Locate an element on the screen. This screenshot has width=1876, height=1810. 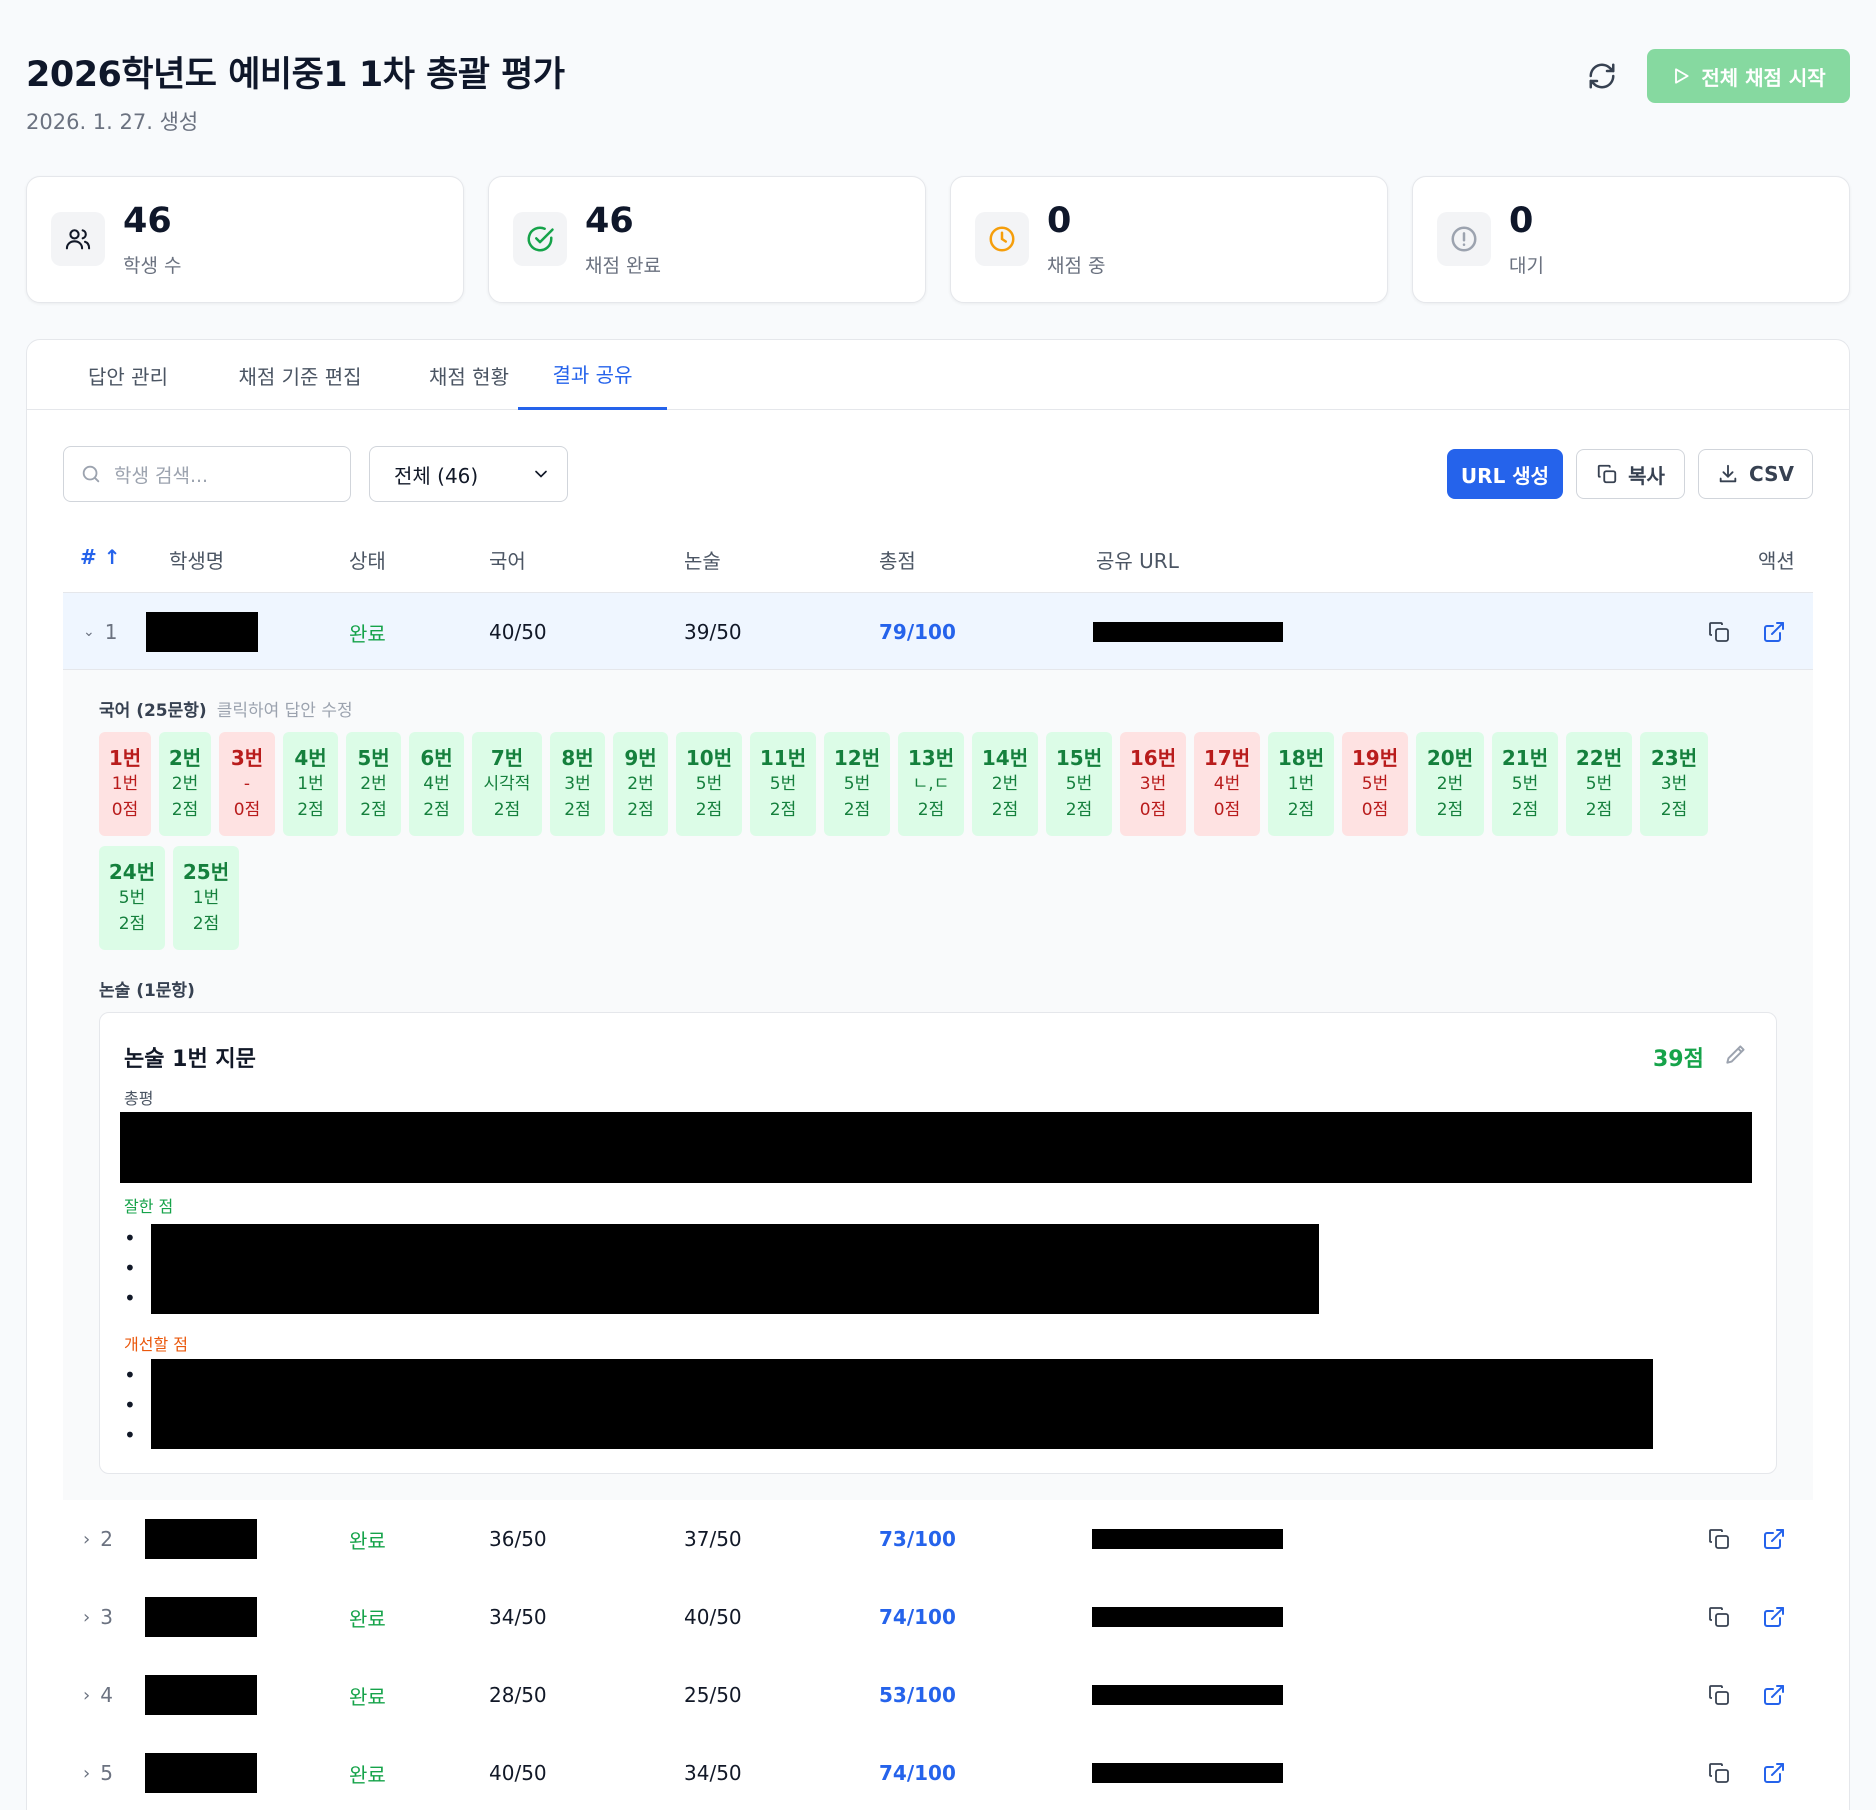
column-header-share-url: 공유 URL is located at coordinates (1137, 561).